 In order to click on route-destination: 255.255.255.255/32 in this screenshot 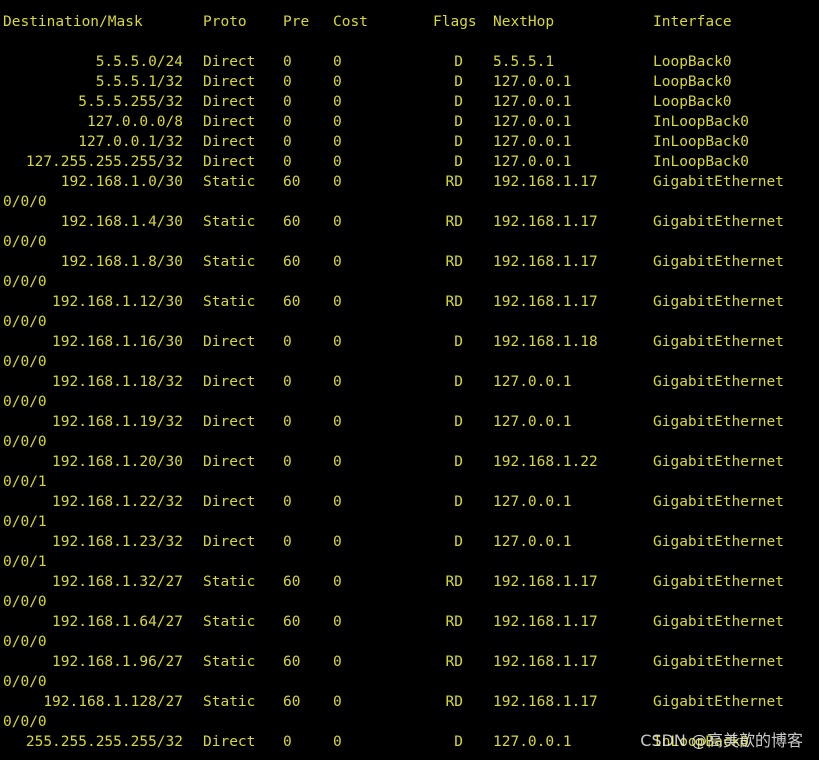, I will do `click(104, 742)`.